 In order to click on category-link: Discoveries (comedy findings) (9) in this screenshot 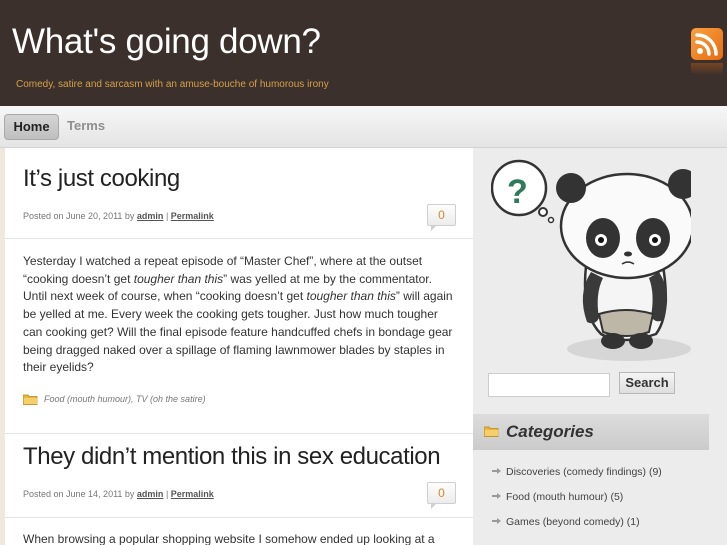, I will do `click(584, 472)`.